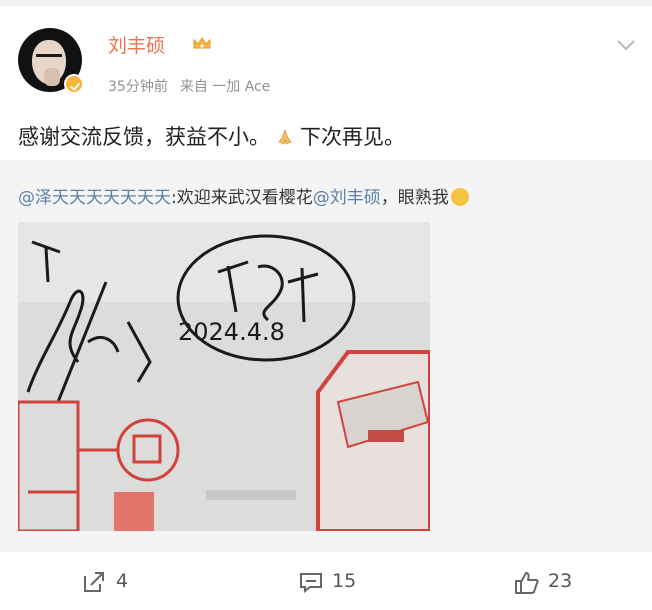 This screenshot has width=652, height=610. I want to click on comment-count: 15, so click(344, 581).